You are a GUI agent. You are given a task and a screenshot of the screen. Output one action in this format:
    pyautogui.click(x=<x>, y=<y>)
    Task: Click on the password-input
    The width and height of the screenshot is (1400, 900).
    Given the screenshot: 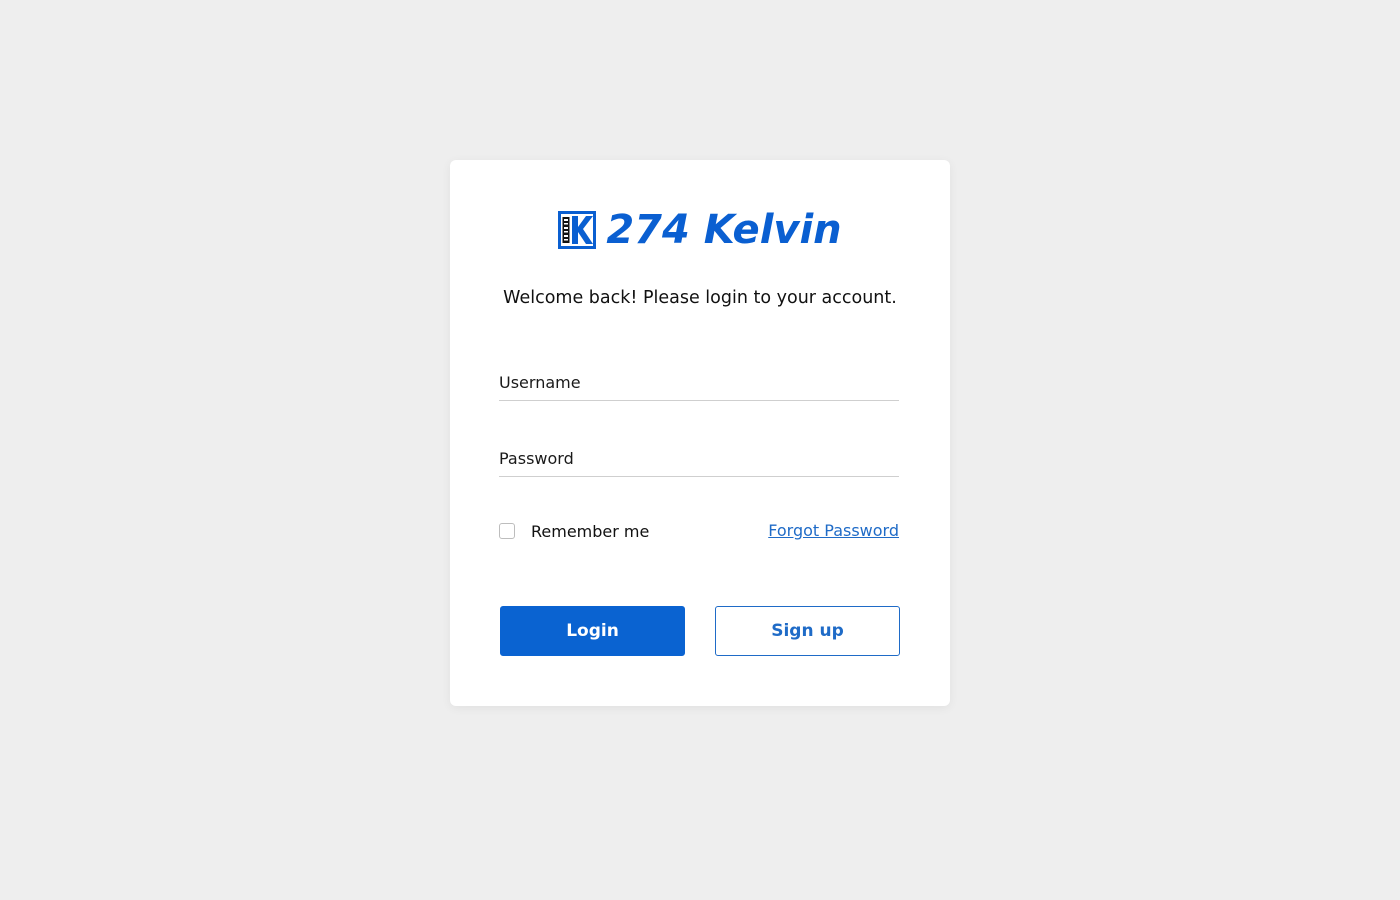 What is the action you would take?
    pyautogui.click(x=699, y=458)
    